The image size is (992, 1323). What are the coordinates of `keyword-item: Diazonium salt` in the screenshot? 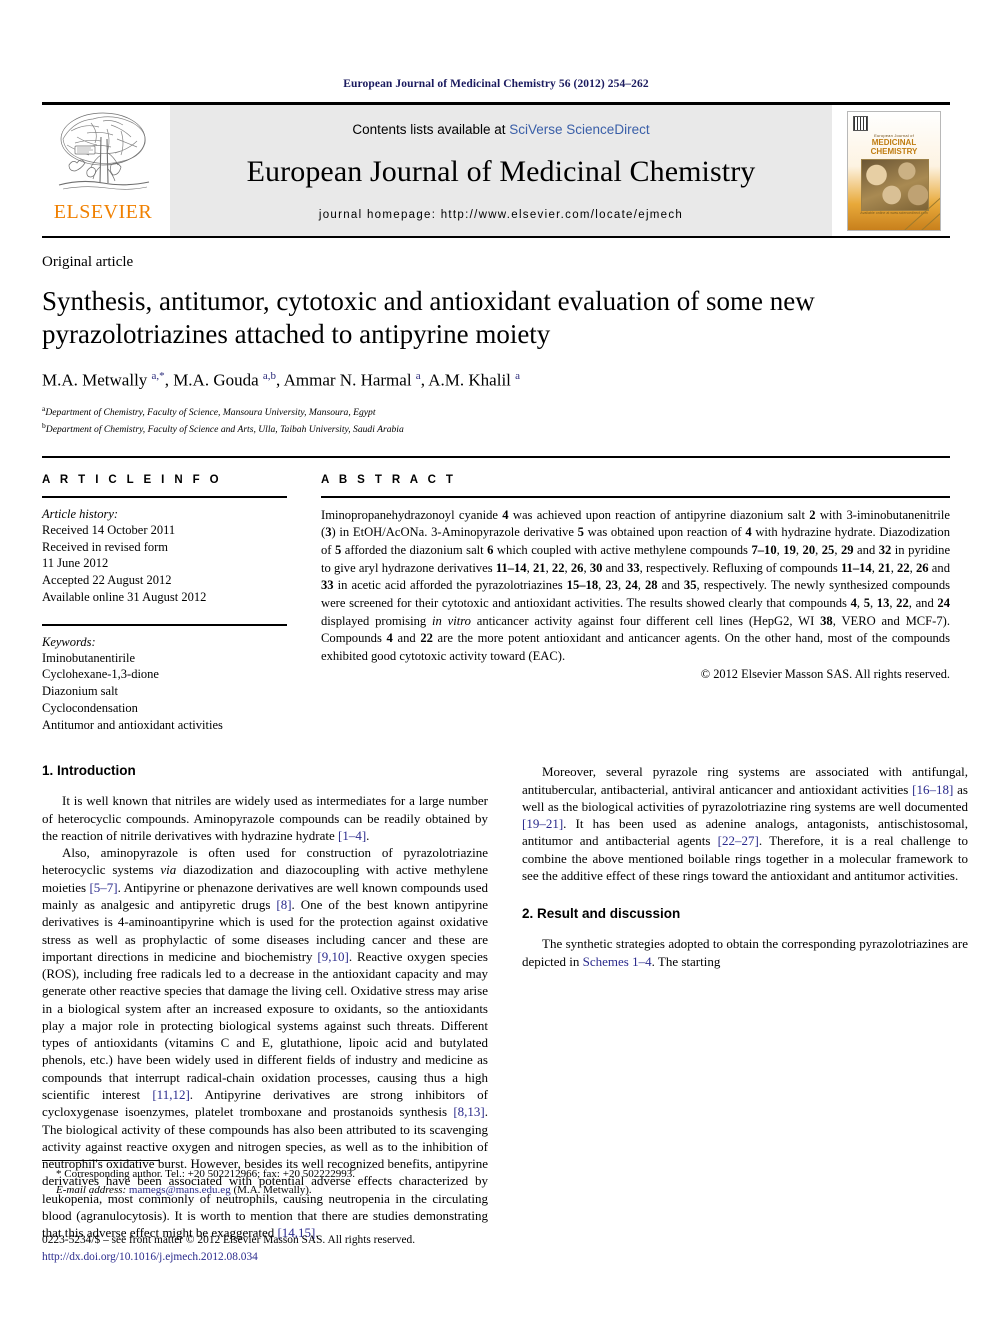 It's located at (80, 691).